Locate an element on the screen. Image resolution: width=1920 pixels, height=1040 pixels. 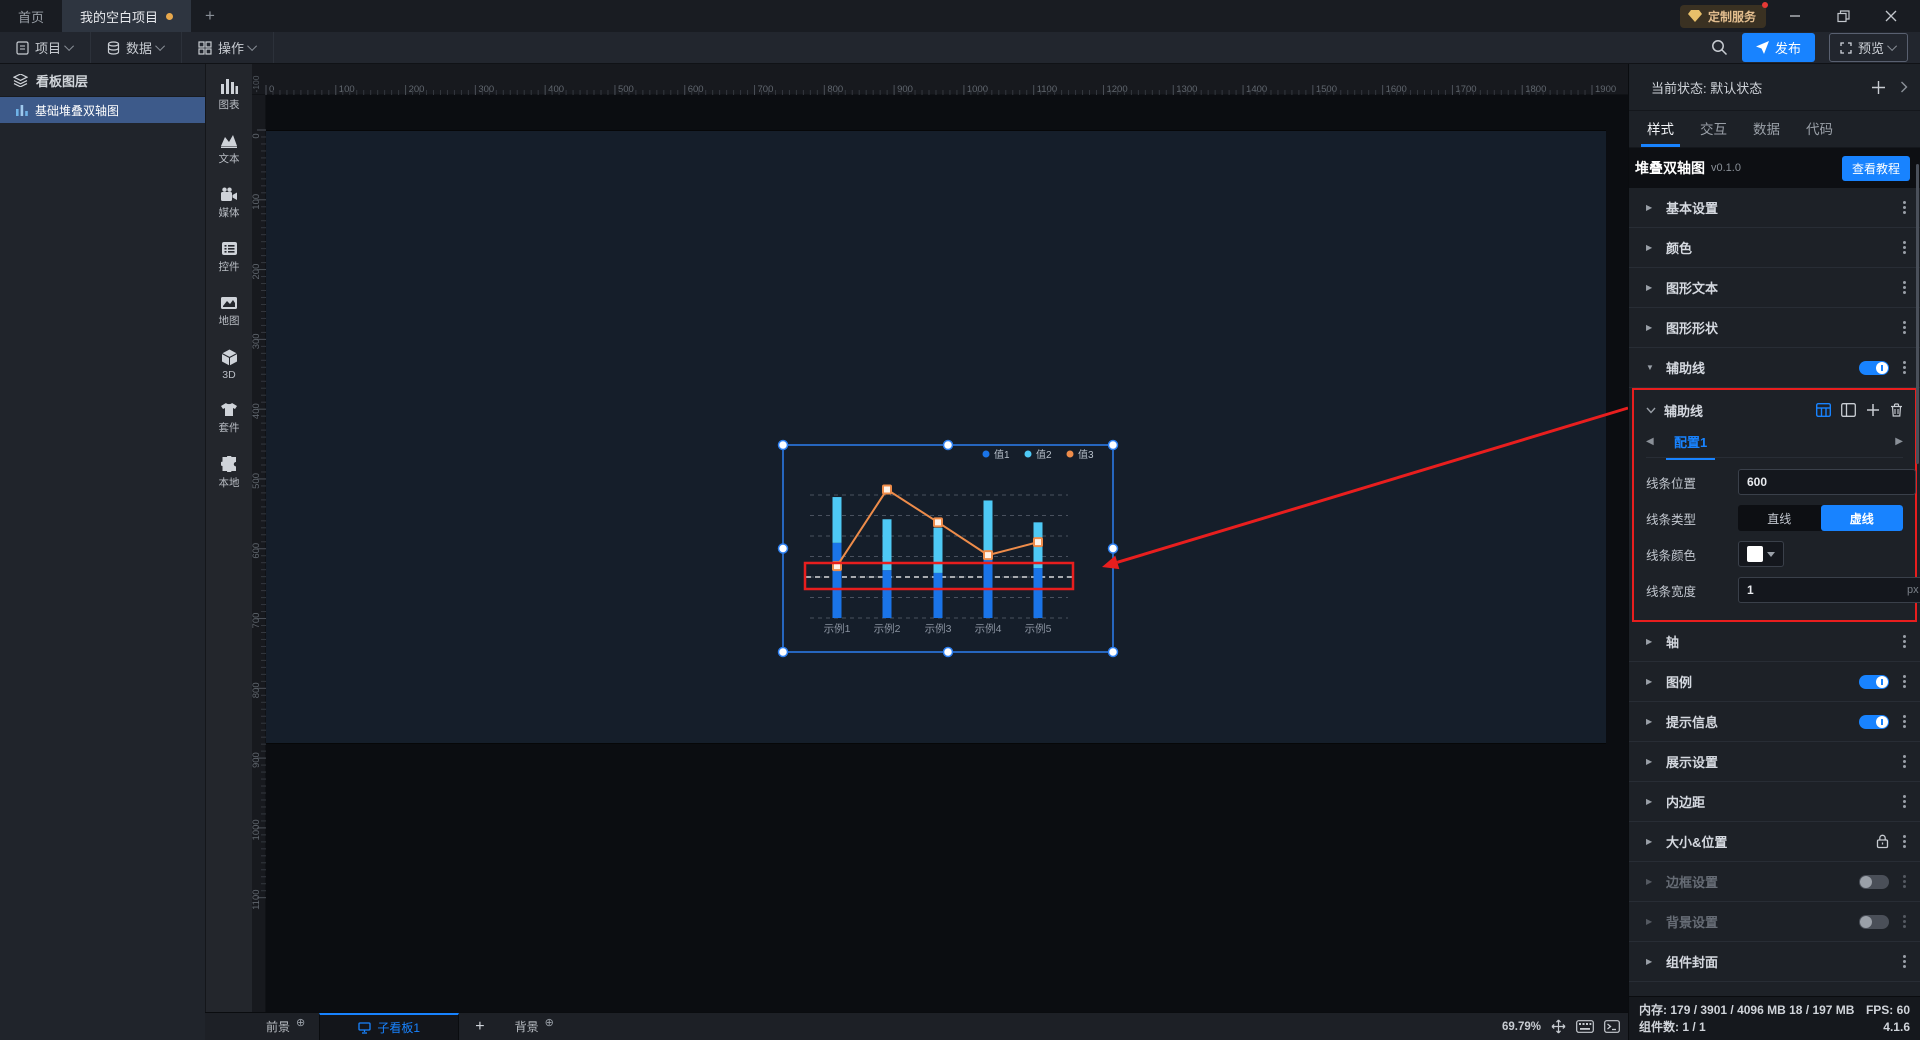
bar-chart-icon is located at coordinates (22, 110).